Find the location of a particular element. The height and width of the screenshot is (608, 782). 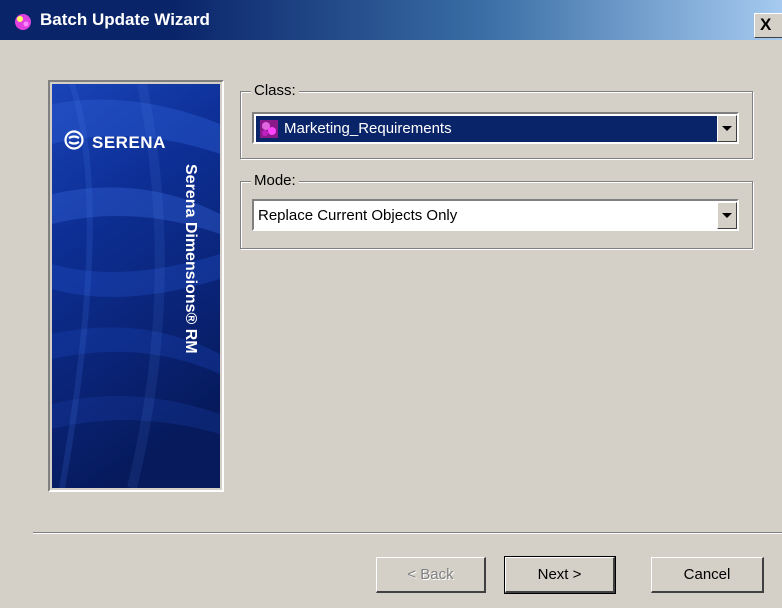

mode-dropdown-arrow-icon is located at coordinates (727, 215).